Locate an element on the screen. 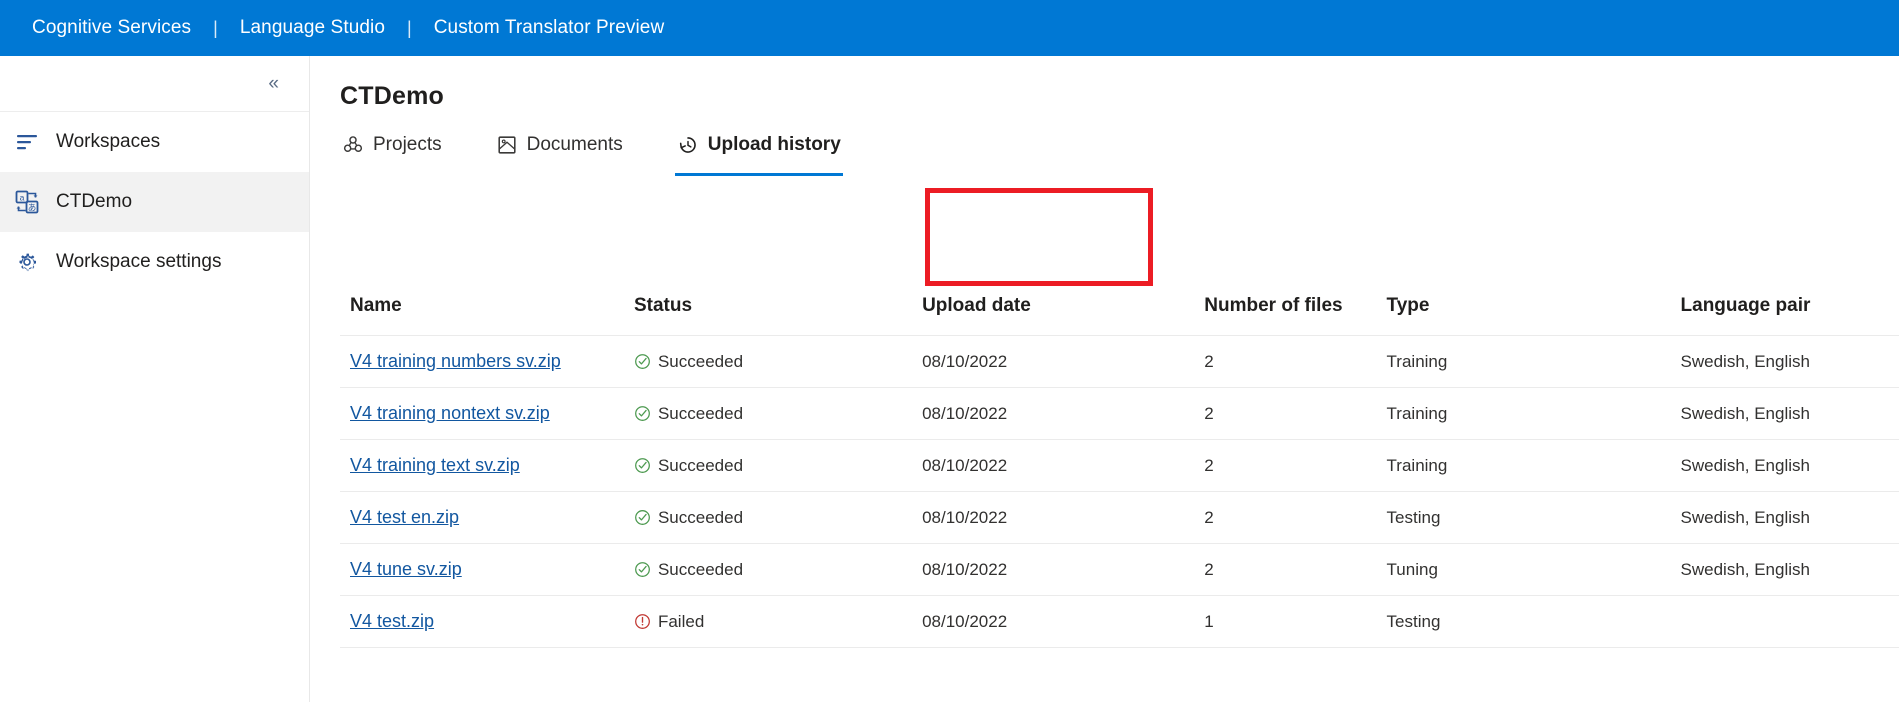 Image resolution: width=1899 pixels, height=702 pixels. file-link: V4 training nontext sv.zip is located at coordinates (450, 413).